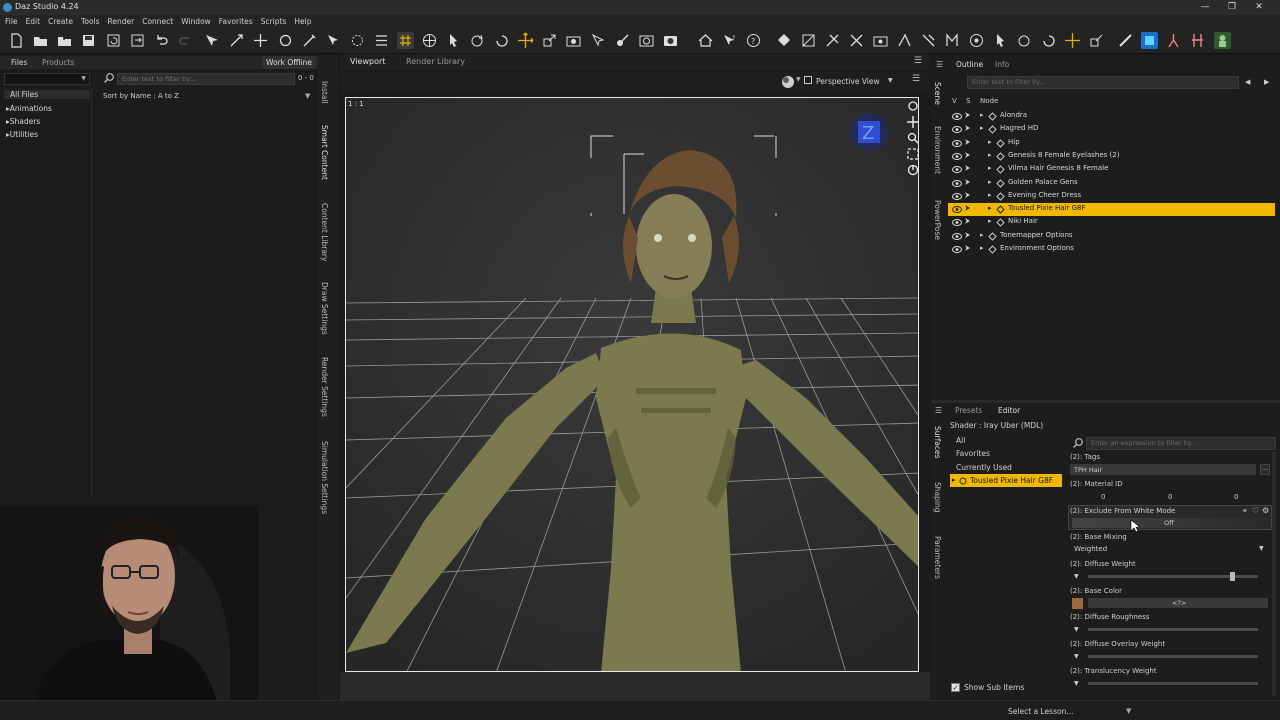 This screenshot has height=720, width=1280. What do you see at coordinates (33, 21) in the screenshot?
I see `menu-edit: Edit` at bounding box center [33, 21].